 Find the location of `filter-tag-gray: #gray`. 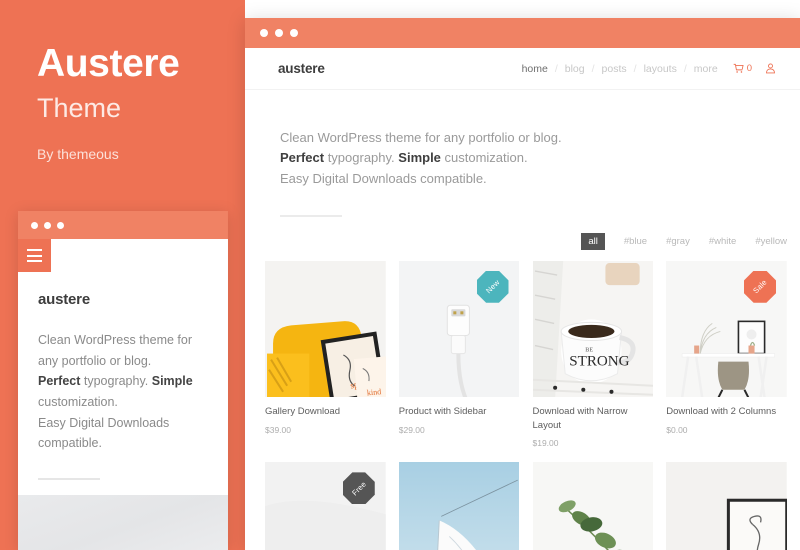

filter-tag-gray: #gray is located at coordinates (678, 241).